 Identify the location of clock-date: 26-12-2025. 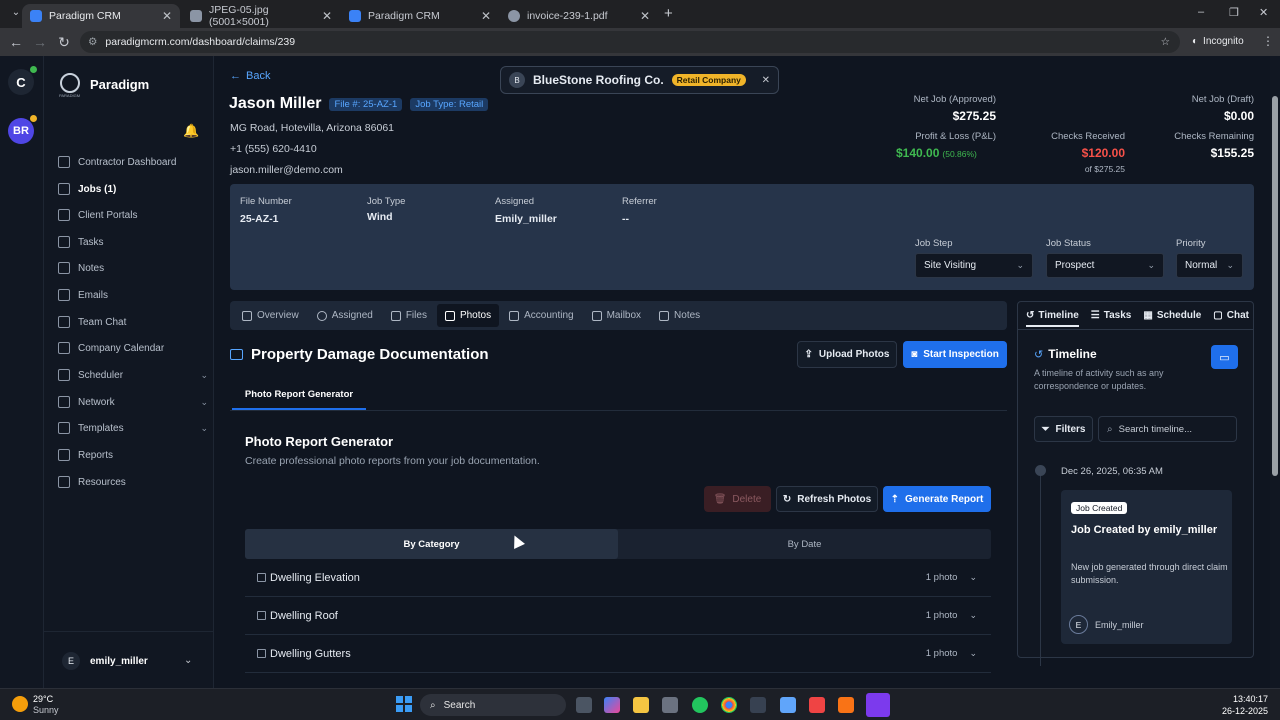
(1234, 711).